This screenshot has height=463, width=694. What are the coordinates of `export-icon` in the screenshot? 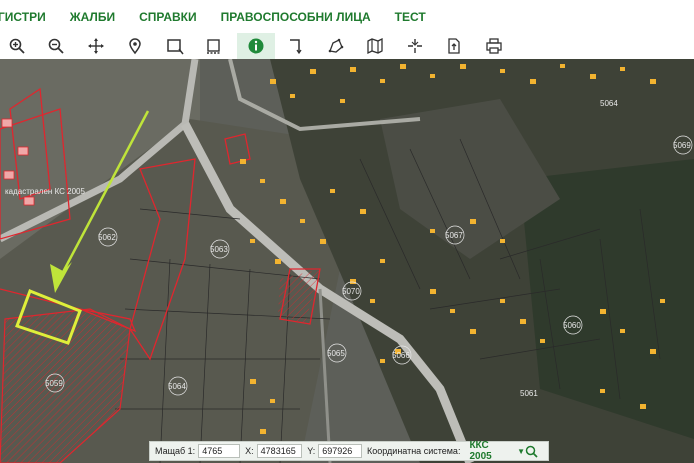 It's located at (454, 46).